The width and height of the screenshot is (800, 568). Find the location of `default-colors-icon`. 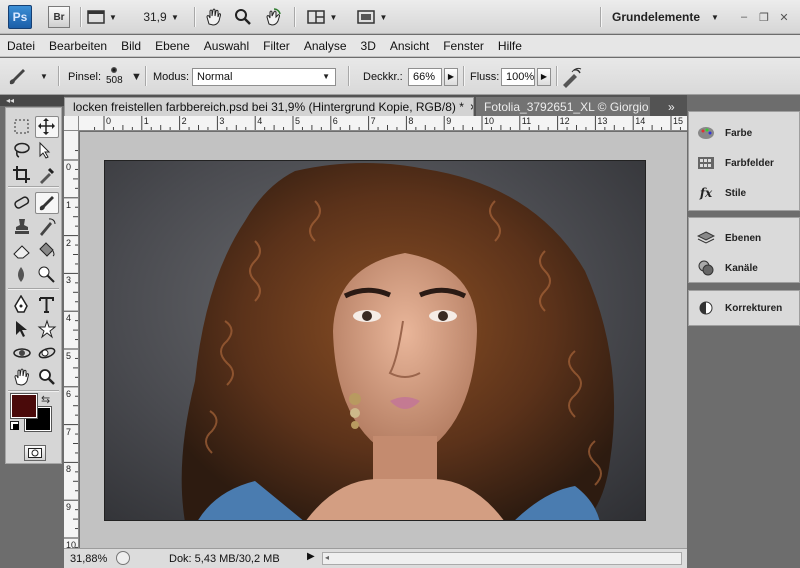

default-colors-icon is located at coordinates (14, 425).